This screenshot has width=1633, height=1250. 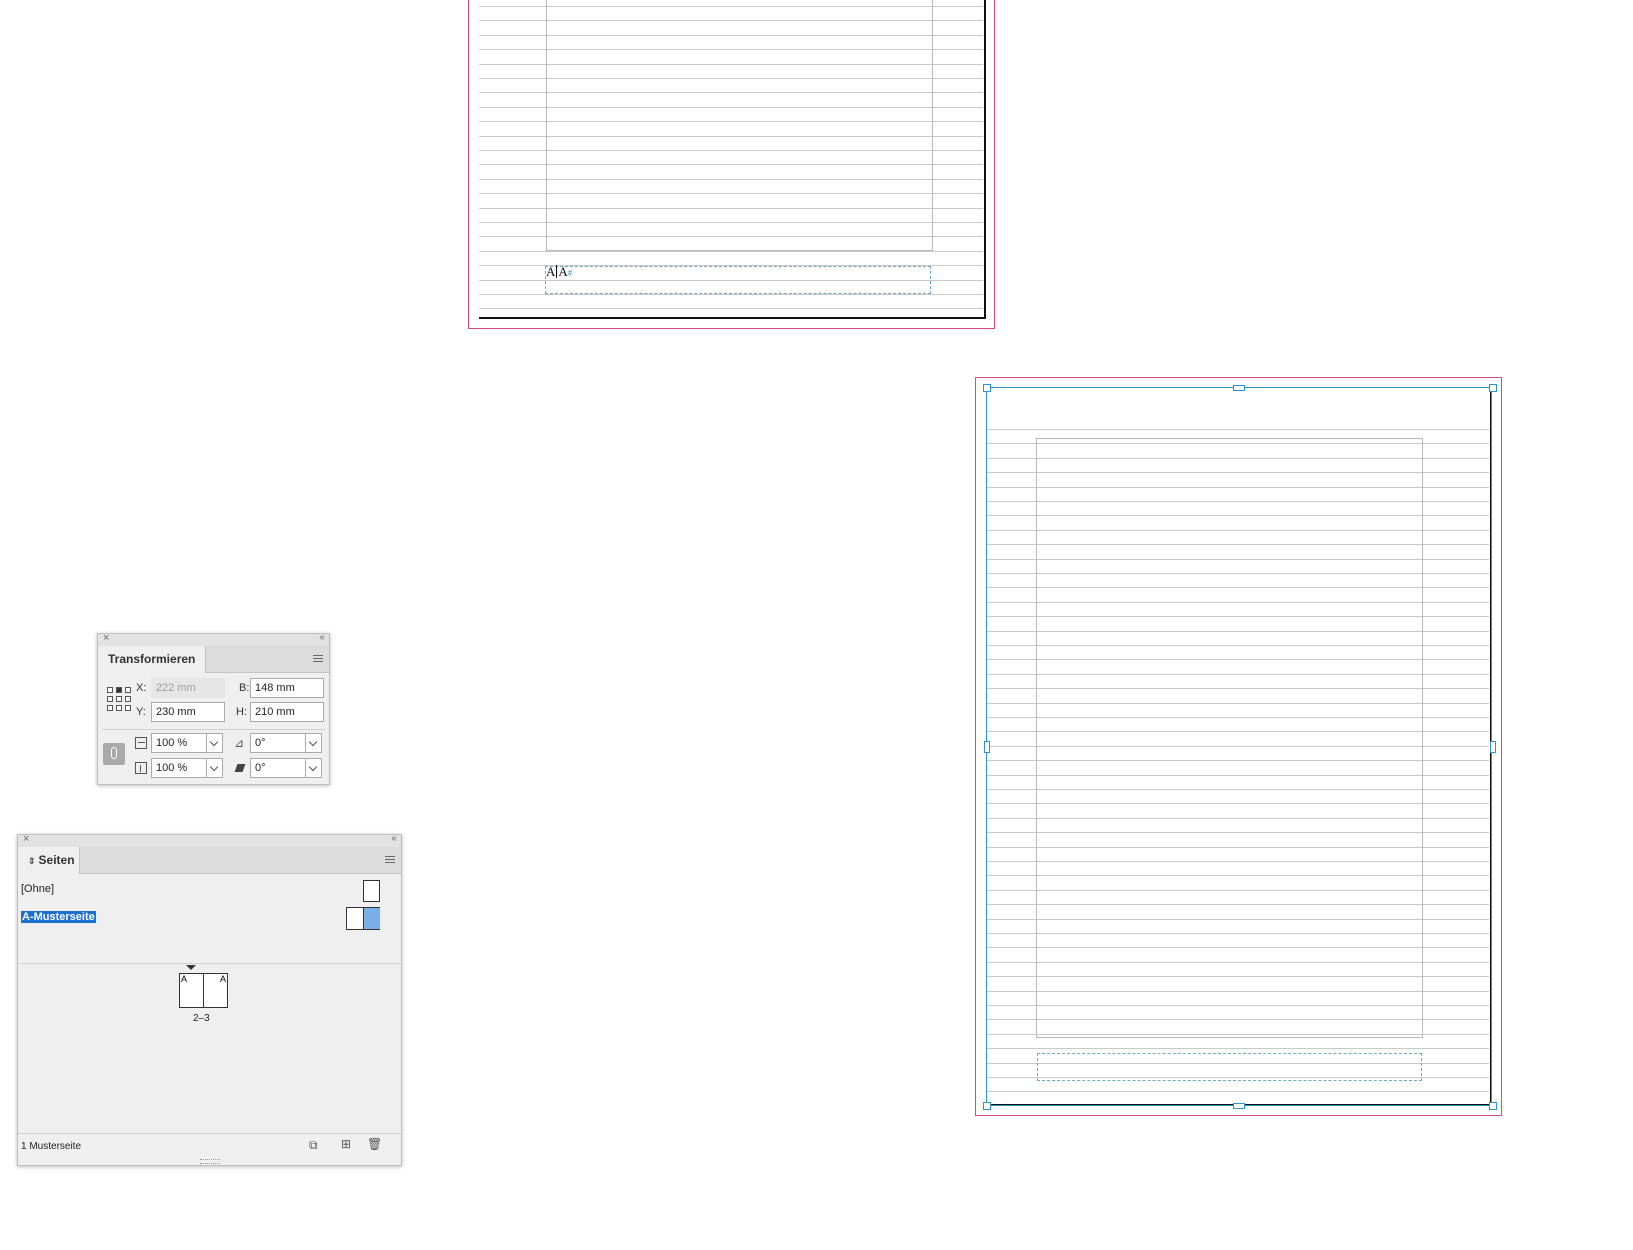 I want to click on y-field: 230 mm, so click(x=188, y=712).